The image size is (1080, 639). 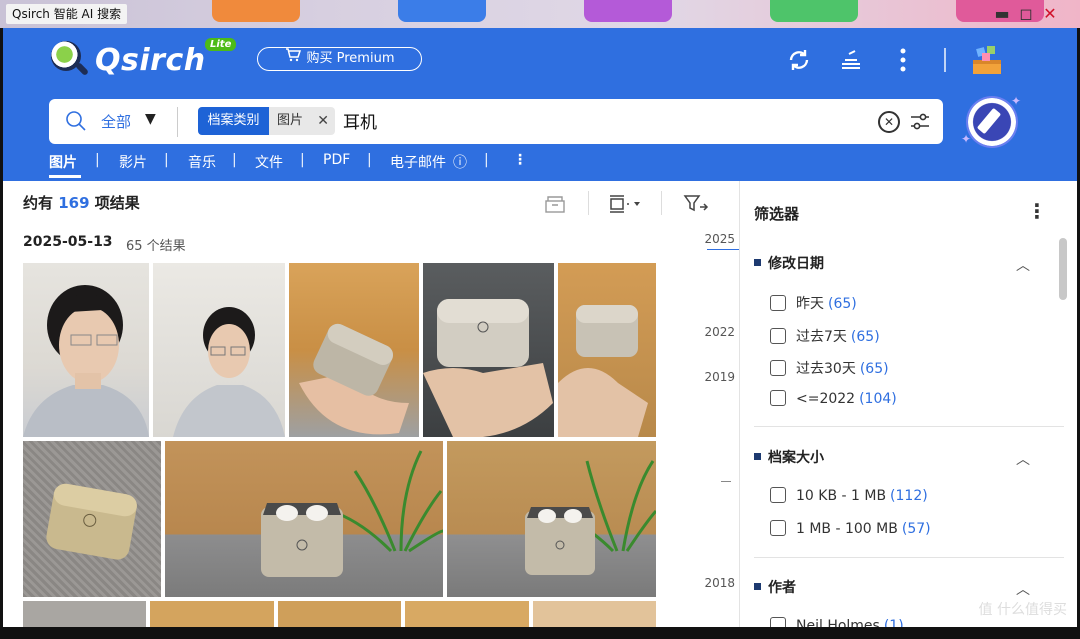 What do you see at coordinates (460, 162) in the screenshot?
I see `info-icon: ⓘ` at bounding box center [460, 162].